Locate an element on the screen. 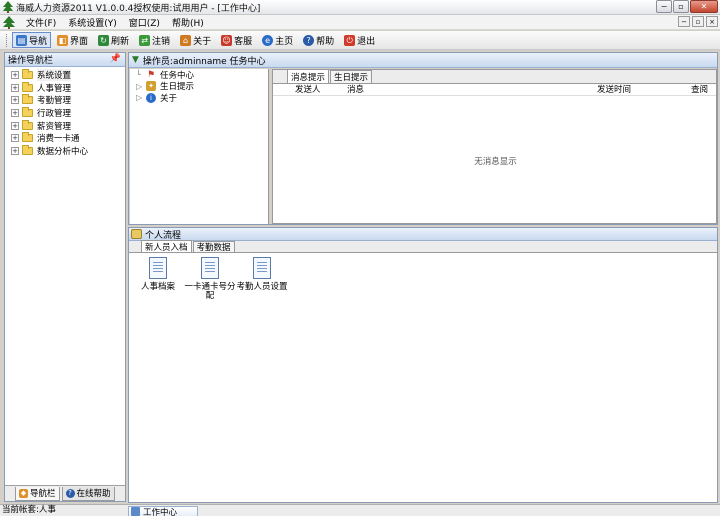  nav-item-consumption-card: + 消费一卡通 is located at coordinates (65, 138).